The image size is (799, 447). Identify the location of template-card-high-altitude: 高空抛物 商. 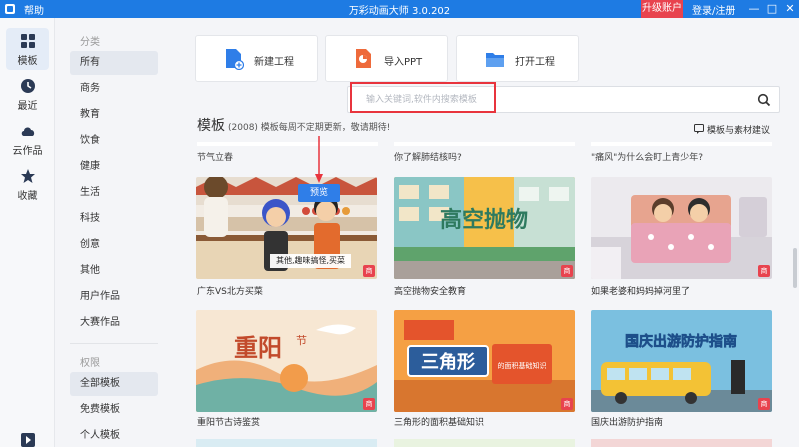
(484, 228).